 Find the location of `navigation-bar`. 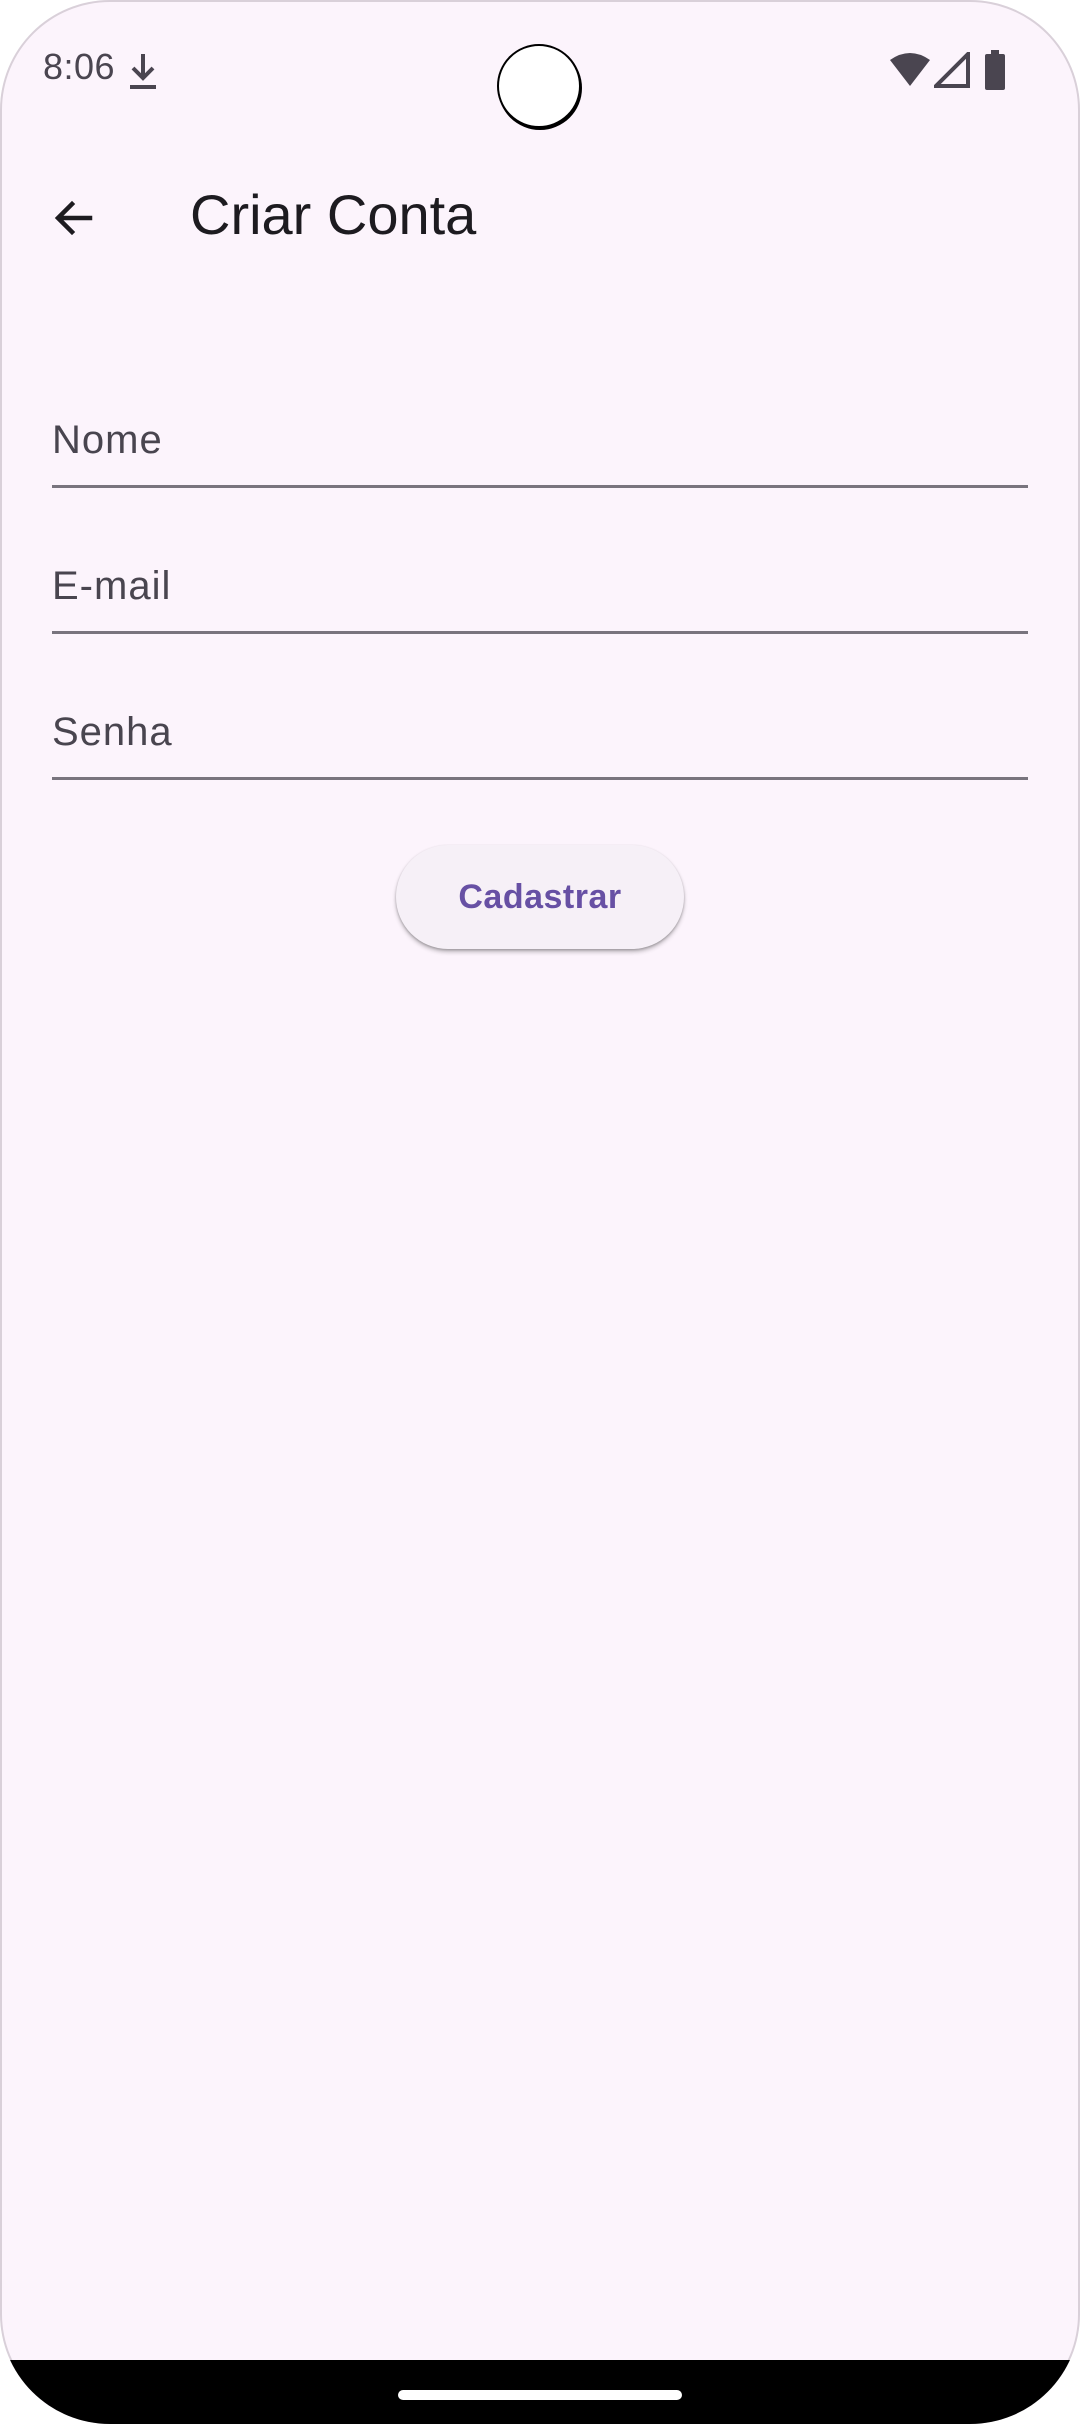

navigation-bar is located at coordinates (540, 2392).